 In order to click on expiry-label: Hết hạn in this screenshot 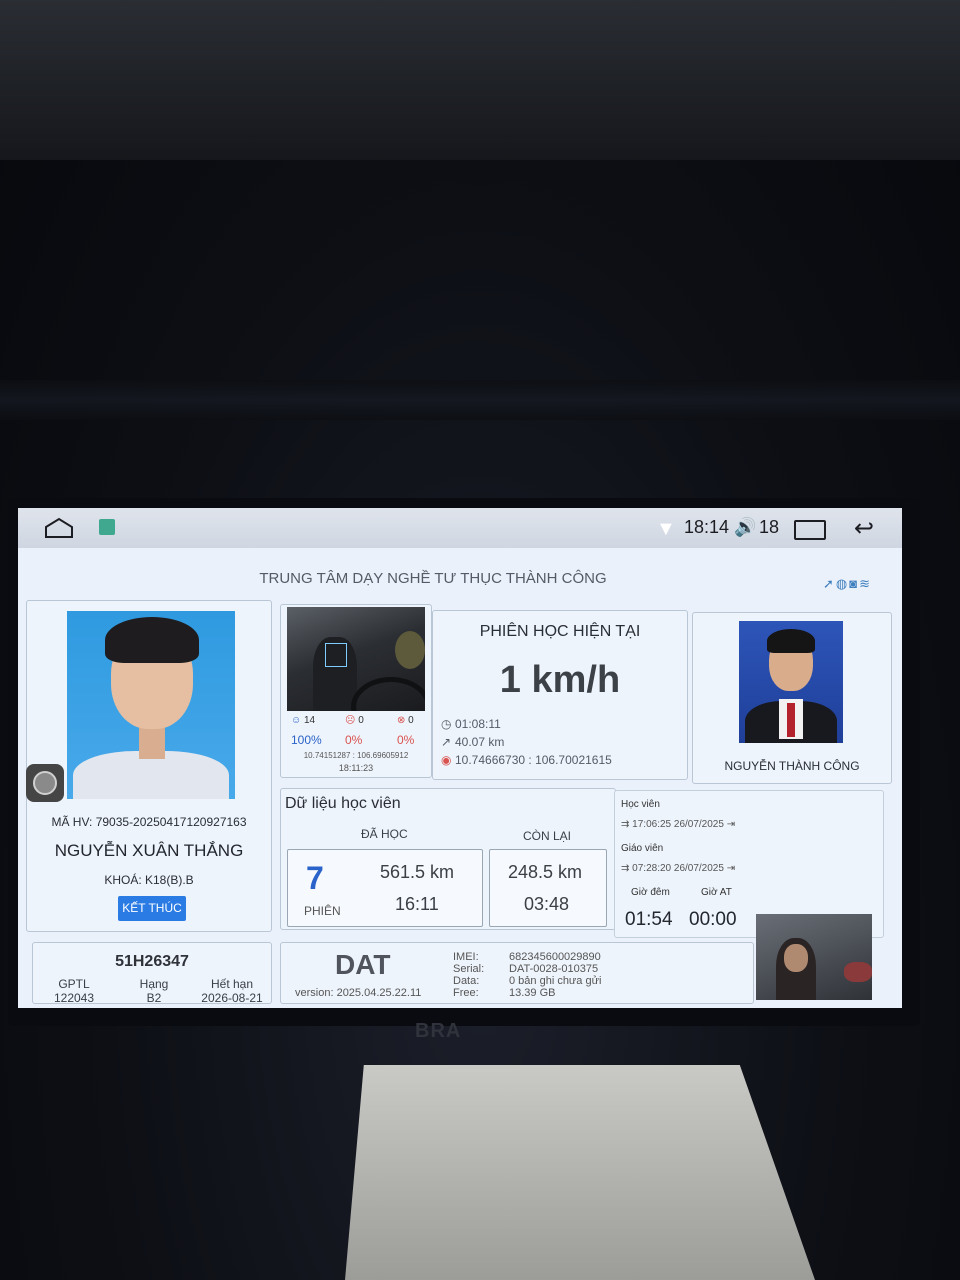, I will do `click(232, 984)`.